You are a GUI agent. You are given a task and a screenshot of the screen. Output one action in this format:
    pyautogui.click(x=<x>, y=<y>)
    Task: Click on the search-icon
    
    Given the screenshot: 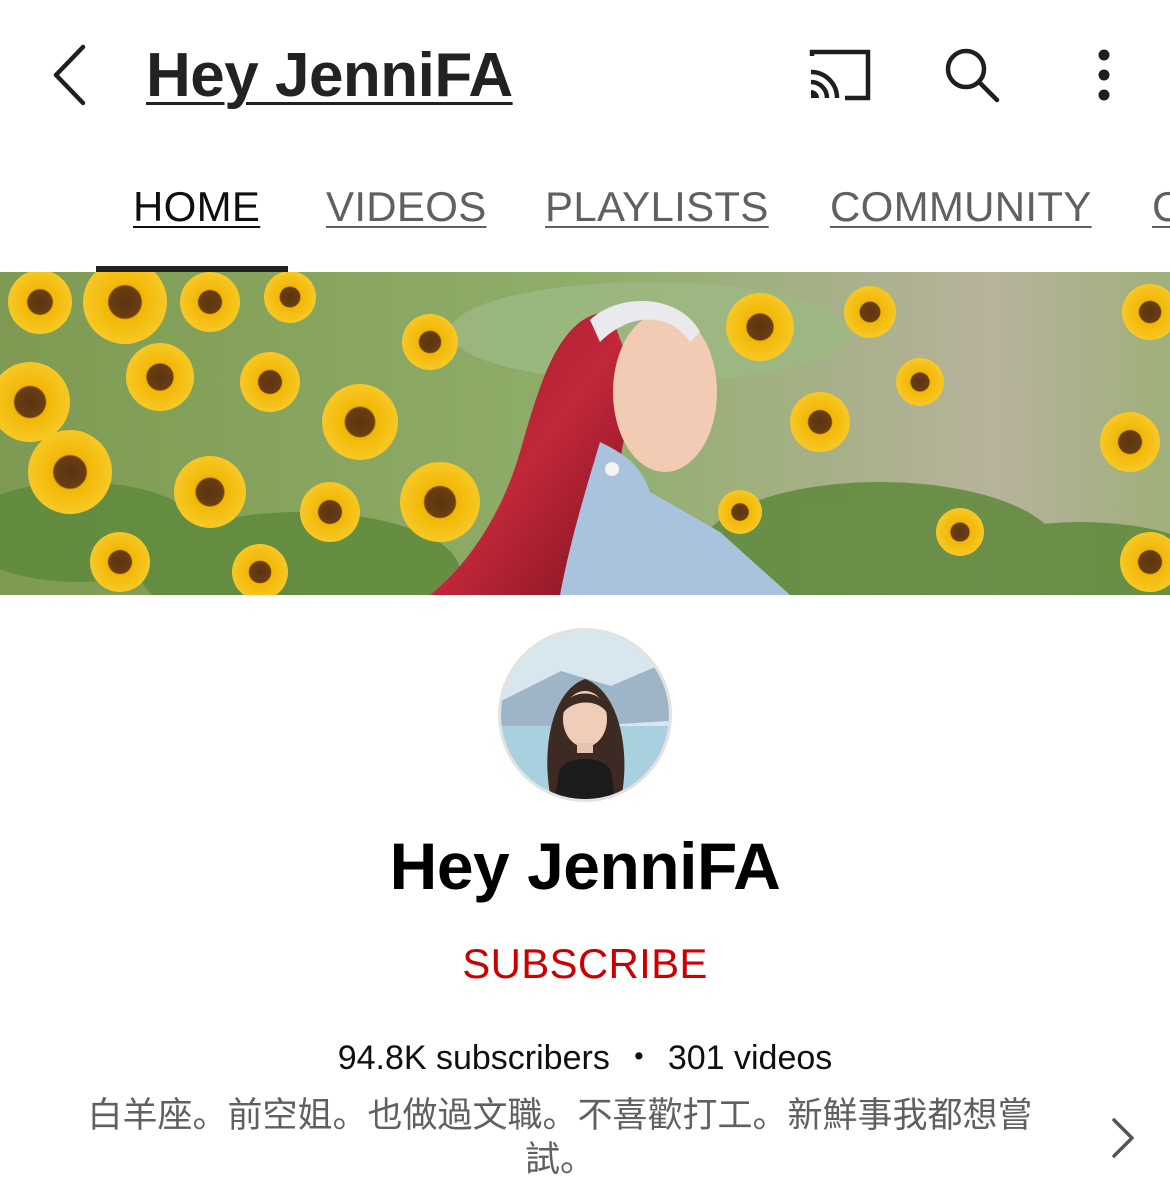 What is the action you would take?
    pyautogui.click(x=972, y=75)
    